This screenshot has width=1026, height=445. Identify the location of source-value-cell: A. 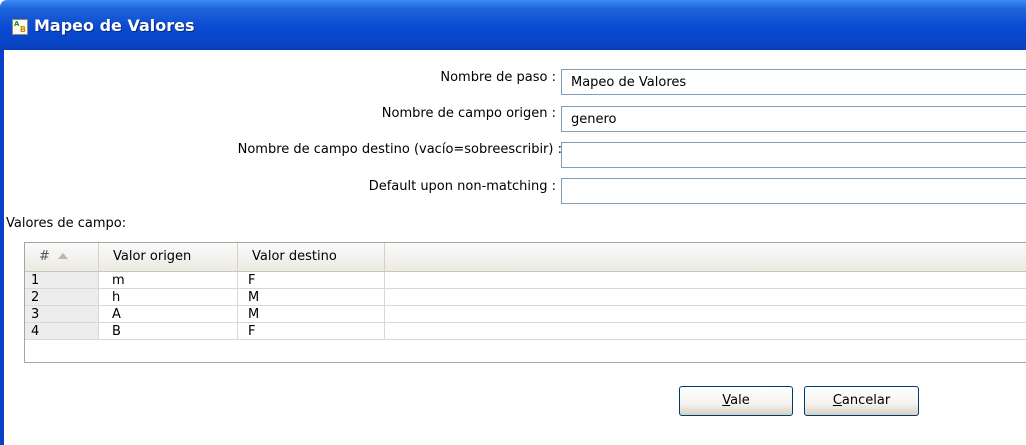
(168, 314).